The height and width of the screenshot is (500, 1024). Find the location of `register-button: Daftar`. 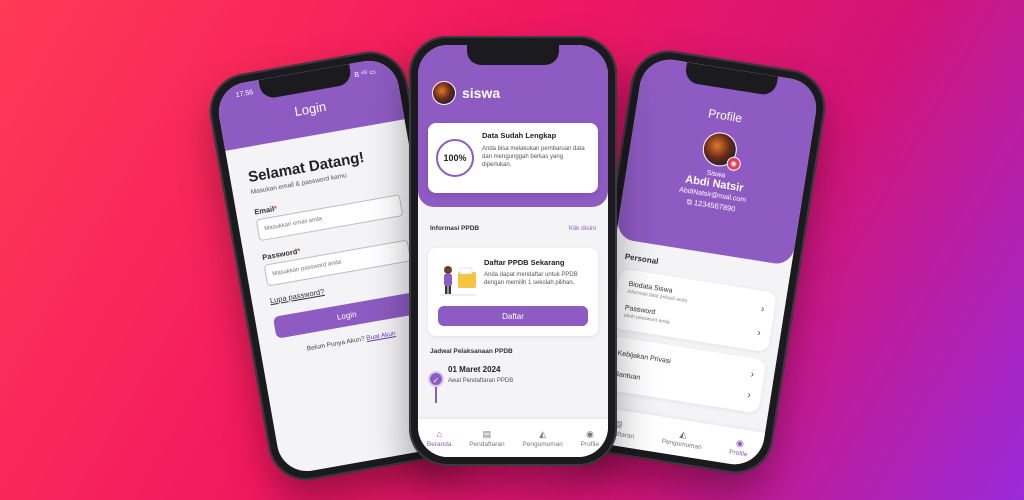

register-button: Daftar is located at coordinates (513, 316).